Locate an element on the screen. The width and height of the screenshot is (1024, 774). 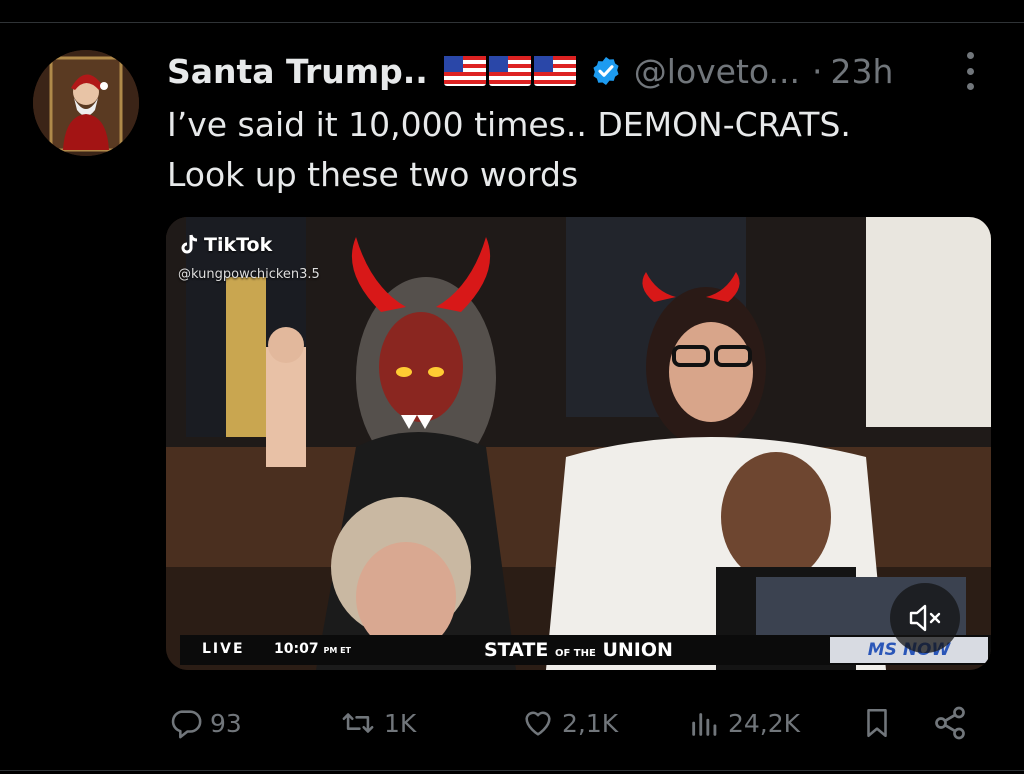
tweet-text-line-2: Look up these two words is located at coordinates (373, 174).